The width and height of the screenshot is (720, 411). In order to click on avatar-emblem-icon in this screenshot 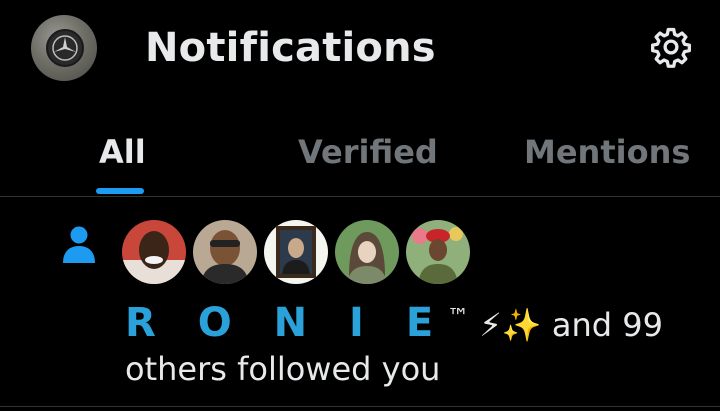, I will do `click(65, 48)`.